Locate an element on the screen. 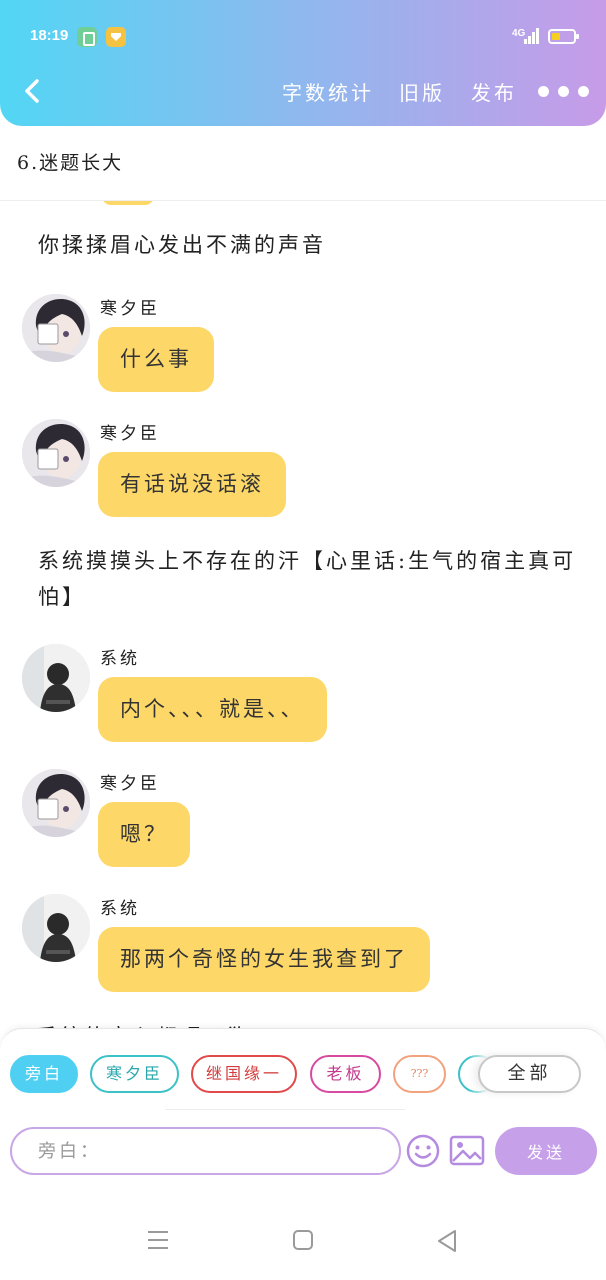  back-button is located at coordinates (33, 91).